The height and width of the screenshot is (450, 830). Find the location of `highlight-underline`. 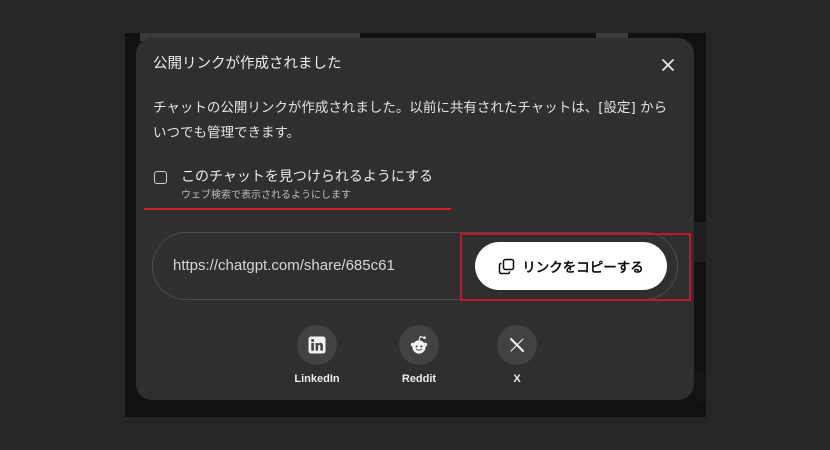

highlight-underline is located at coordinates (297, 209).